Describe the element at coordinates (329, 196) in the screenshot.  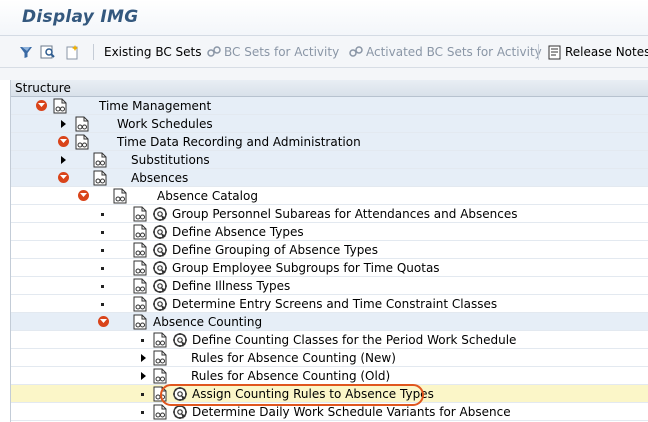
I see `tree-node: Absence Catalog` at that location.